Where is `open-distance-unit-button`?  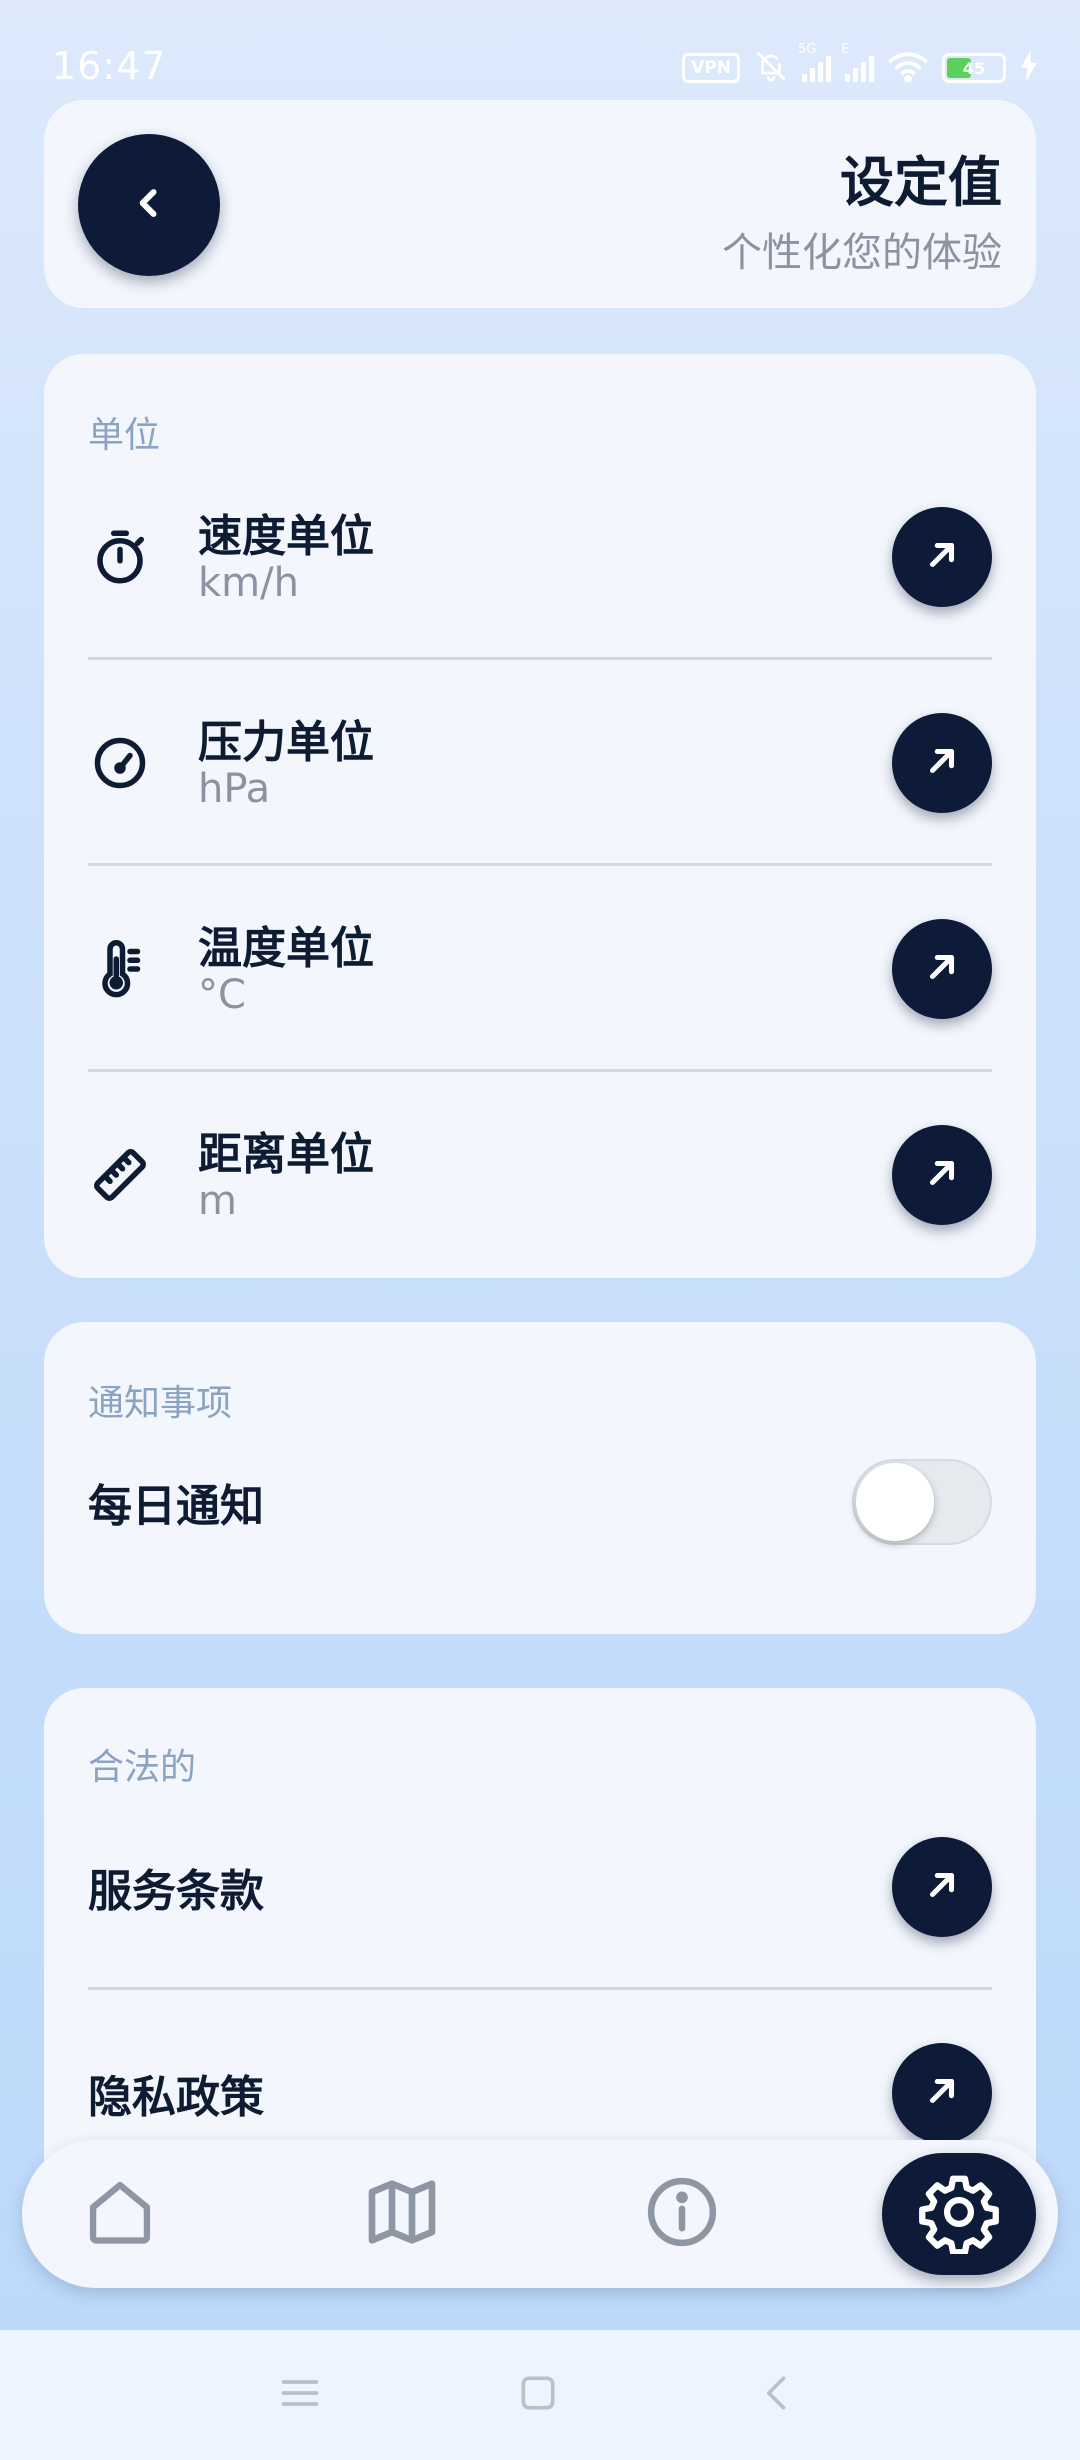 open-distance-unit-button is located at coordinates (942, 1175).